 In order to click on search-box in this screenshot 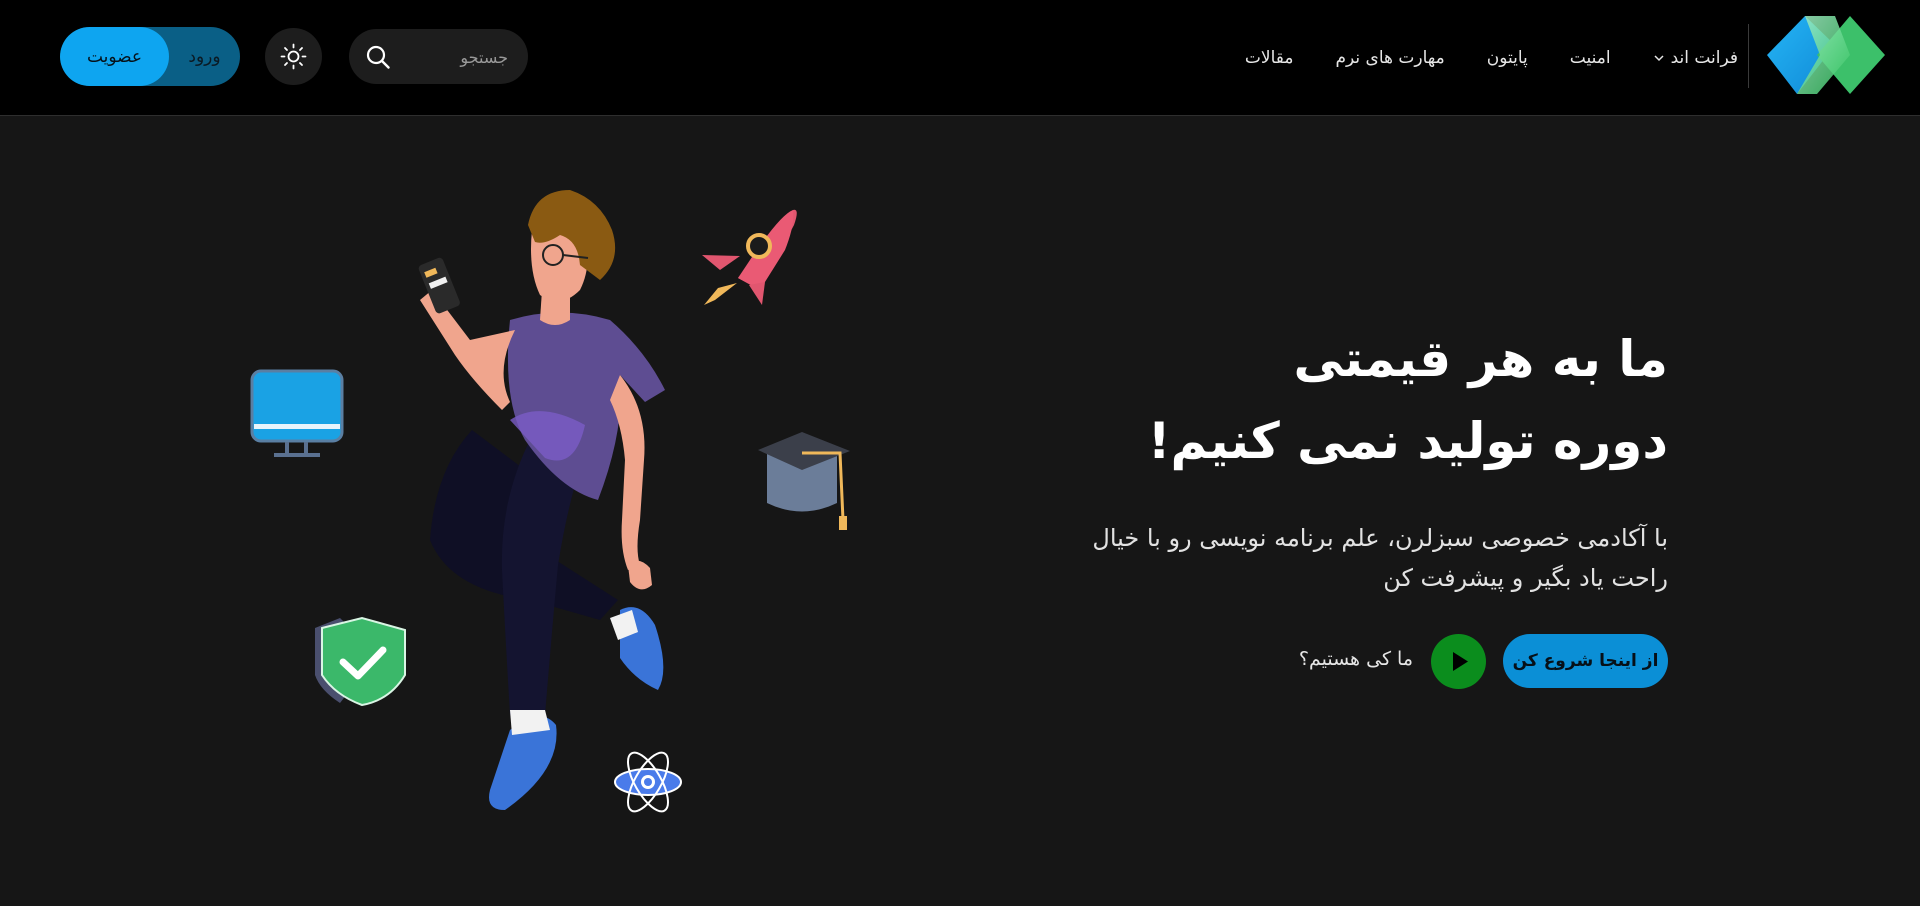, I will do `click(438, 57)`.